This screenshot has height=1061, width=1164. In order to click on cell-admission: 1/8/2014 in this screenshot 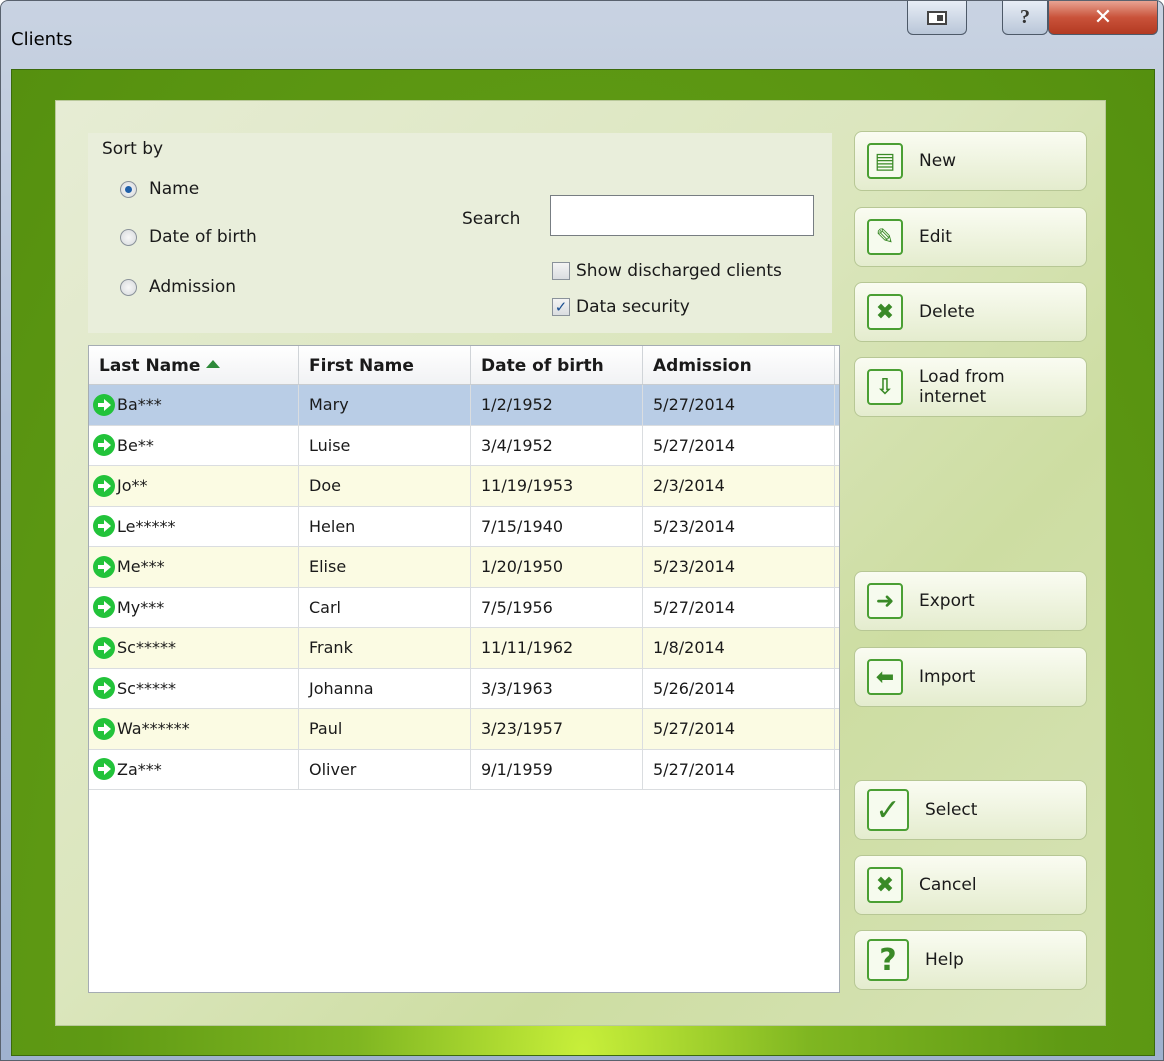, I will do `click(739, 648)`.